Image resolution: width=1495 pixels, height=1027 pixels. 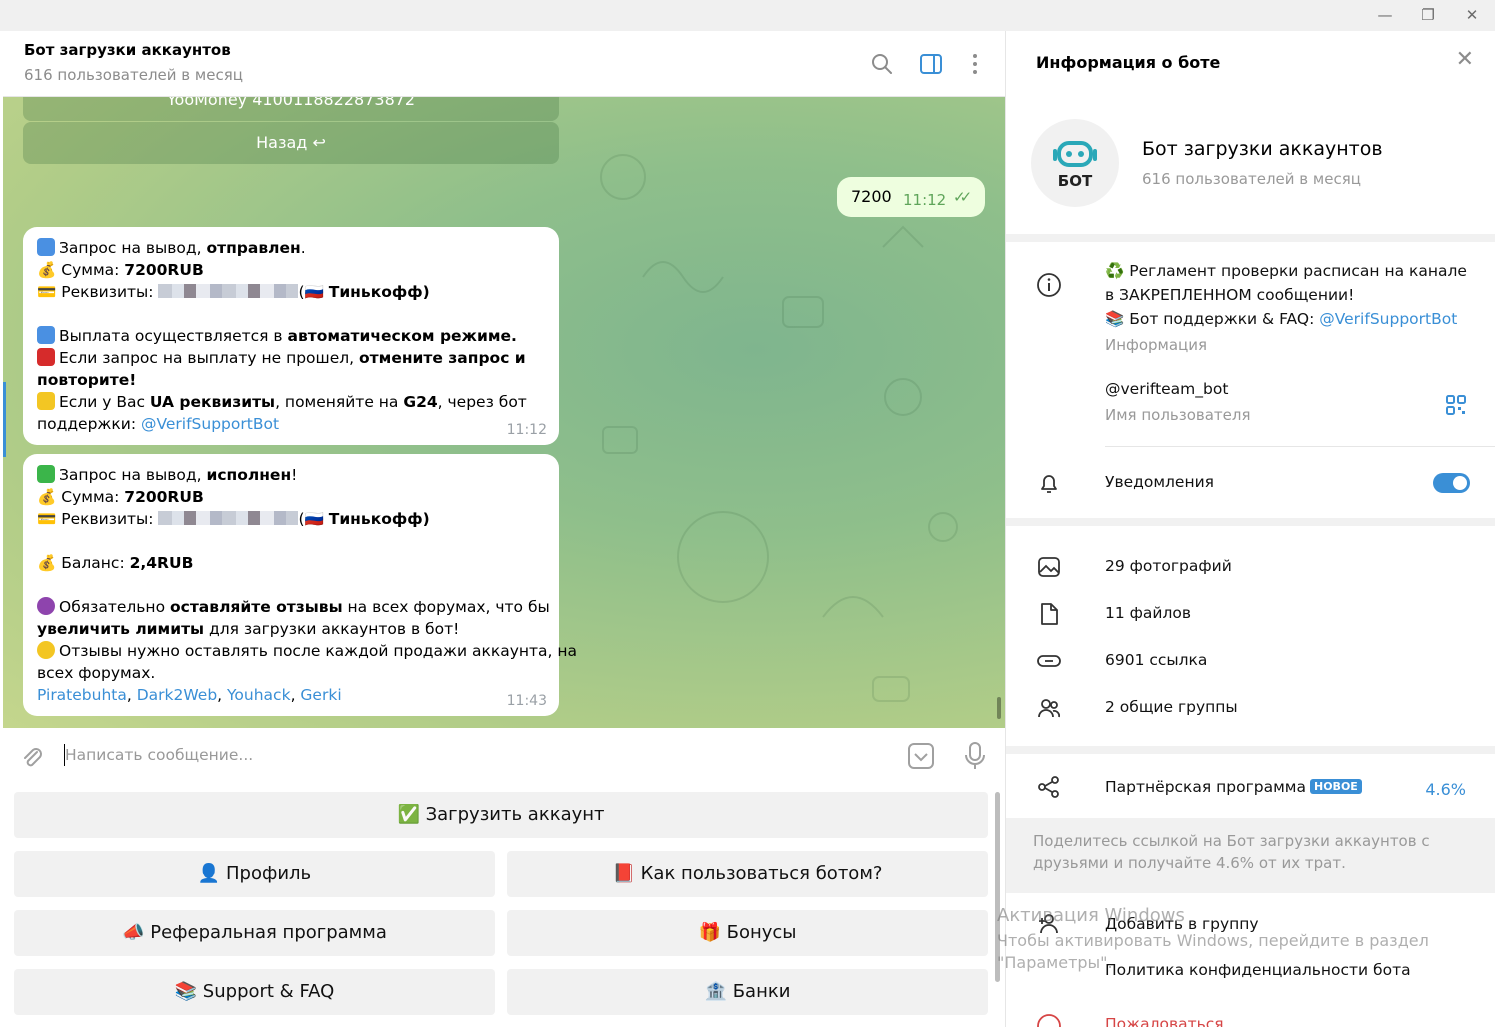 I want to click on share-icon, so click(x=1048, y=787).